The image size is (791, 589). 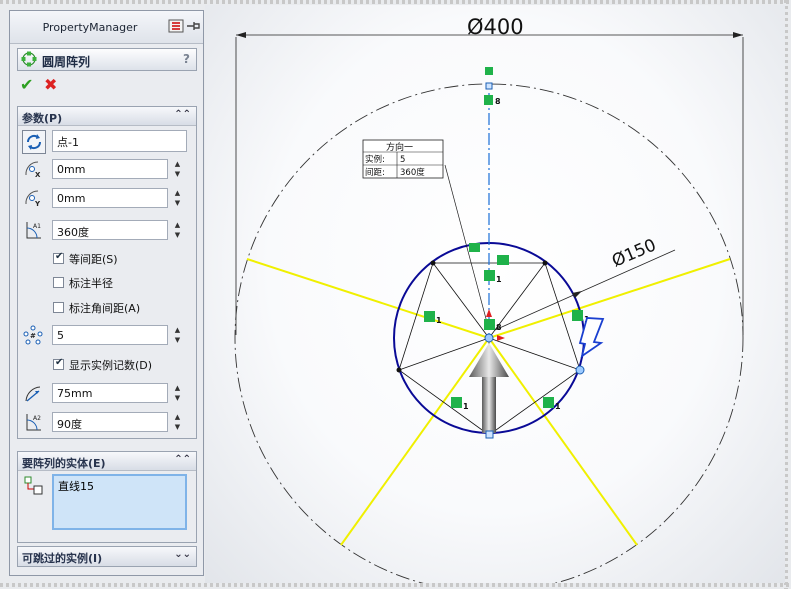 I want to click on center-x-field: 0mm, so click(x=110, y=169).